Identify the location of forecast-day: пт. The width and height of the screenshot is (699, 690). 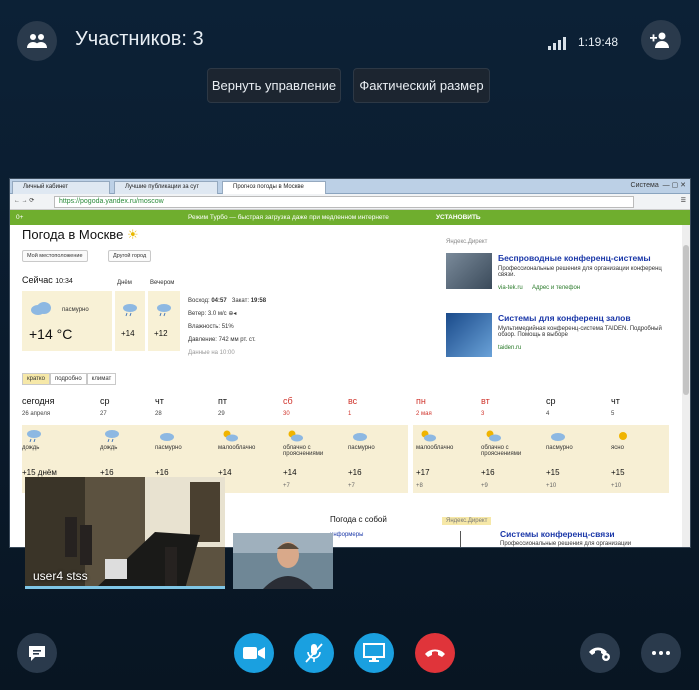
(222, 401).